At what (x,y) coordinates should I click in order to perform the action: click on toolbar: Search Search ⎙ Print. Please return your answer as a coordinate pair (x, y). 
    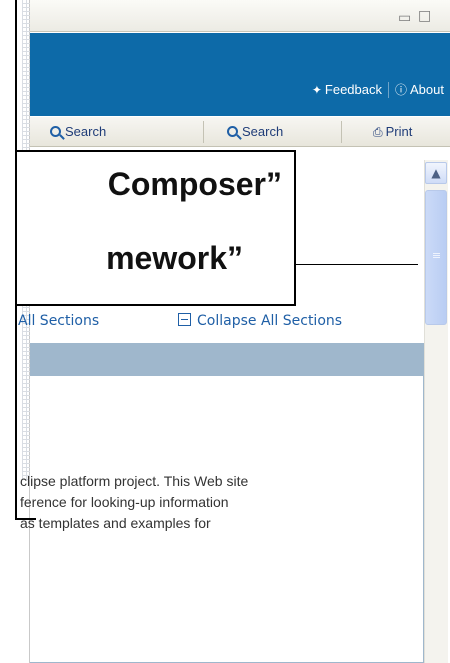
    Looking at the image, I should click on (240, 132).